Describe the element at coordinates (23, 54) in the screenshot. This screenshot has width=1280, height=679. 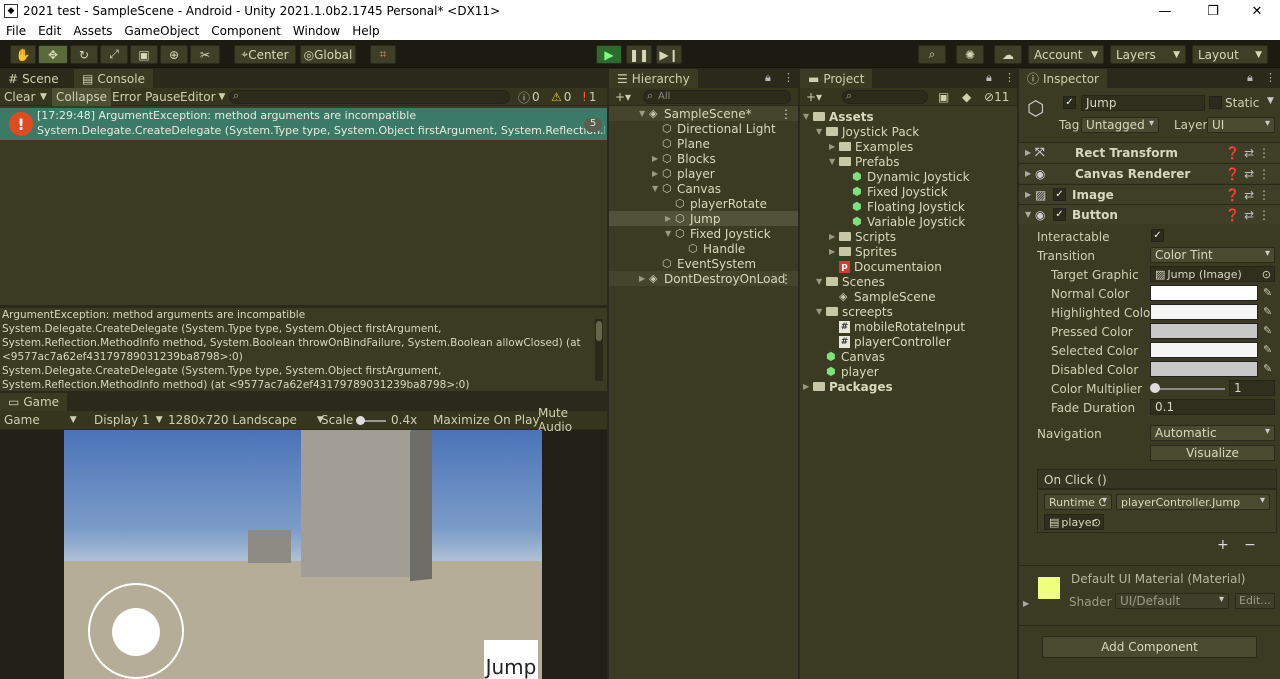
I see `hand-tool-icon: ✋` at that location.